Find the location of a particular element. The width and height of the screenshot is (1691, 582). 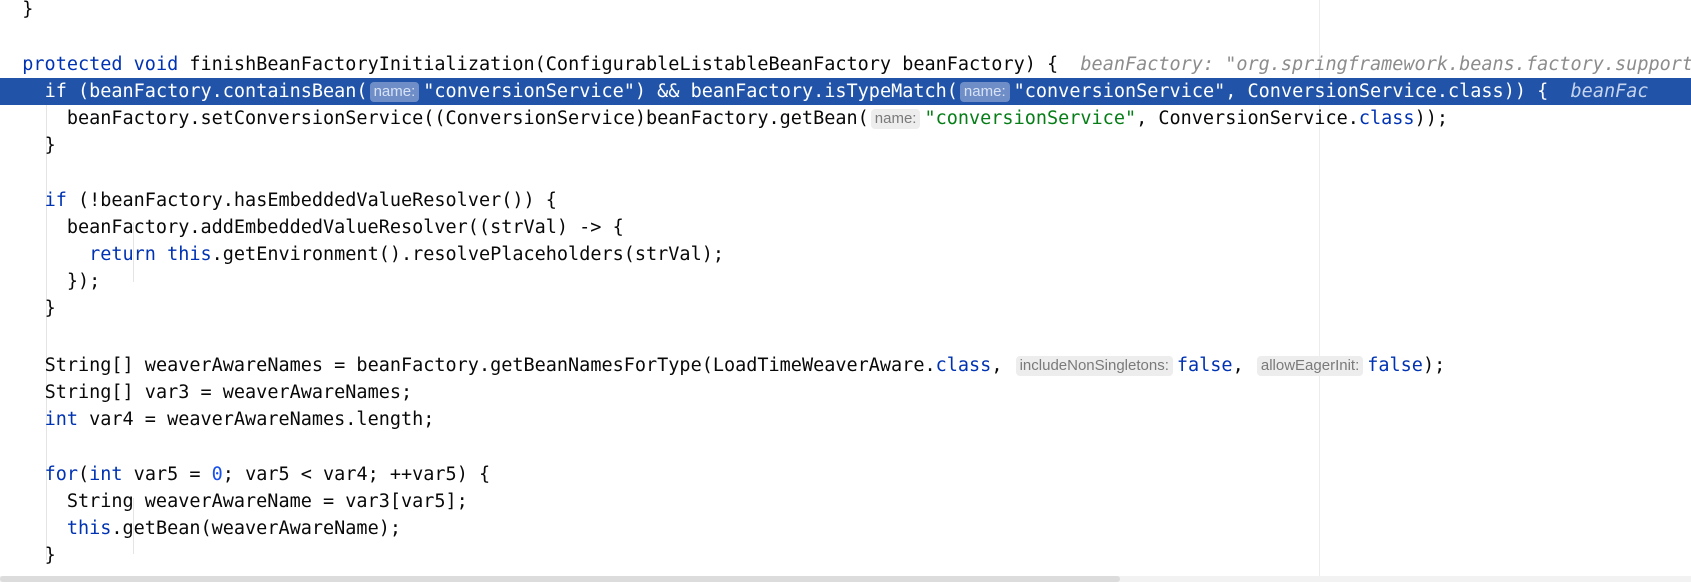

code-line-15: String weaverAwareName = var3[var5]; is located at coordinates (845, 501).